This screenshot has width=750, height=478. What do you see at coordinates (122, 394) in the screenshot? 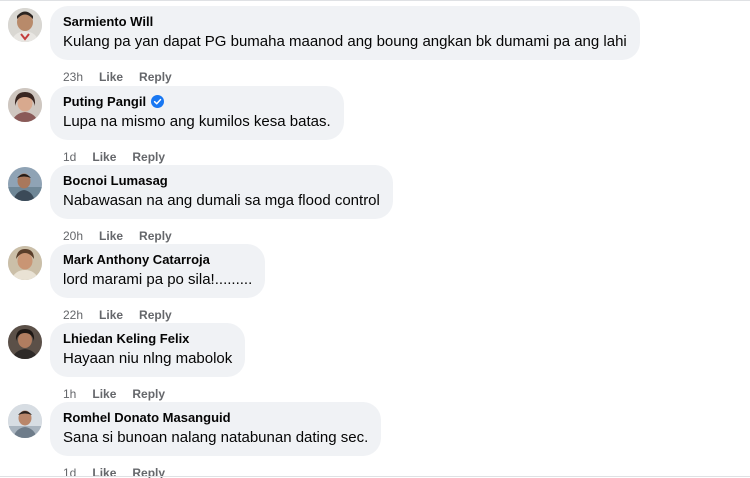
I see `comment-actions: 1h Like Reply` at bounding box center [122, 394].